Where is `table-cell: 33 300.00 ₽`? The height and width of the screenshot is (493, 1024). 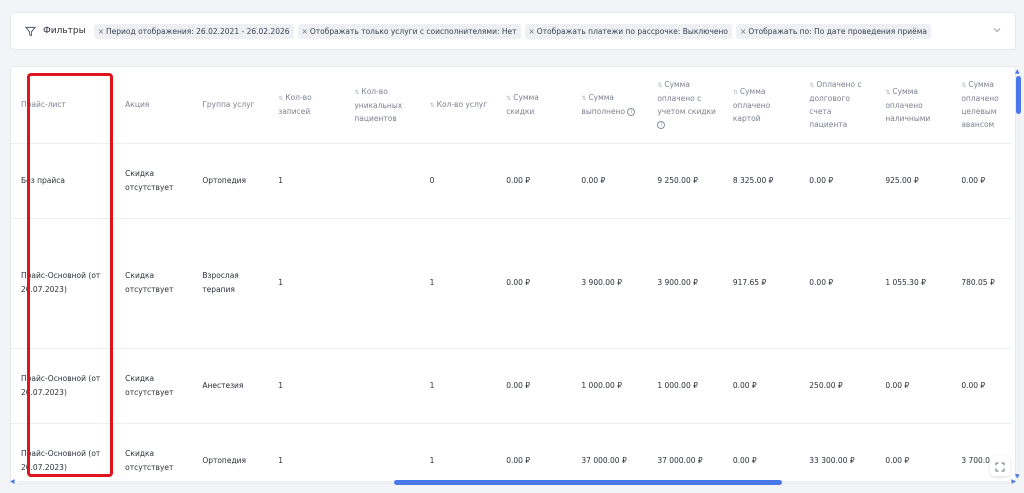 table-cell: 33 300.00 ₽ is located at coordinates (837, 450).